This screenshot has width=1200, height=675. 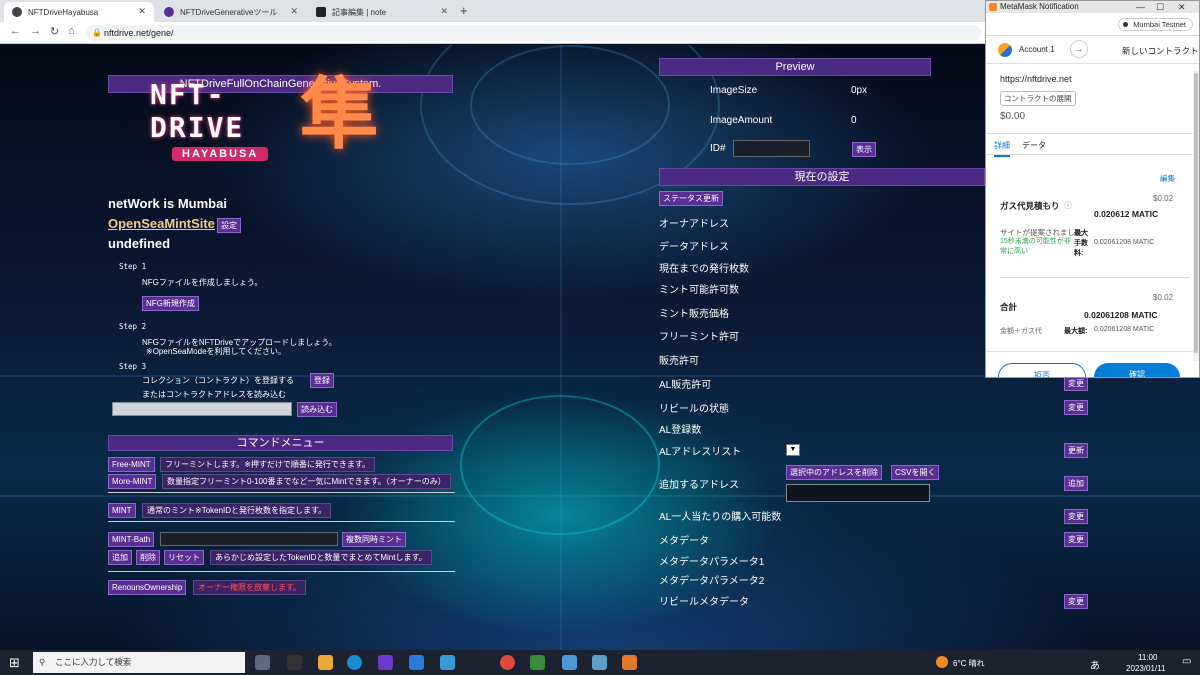 What do you see at coordinates (864, 149) in the screenshot?
I see `show-button: 表示` at bounding box center [864, 149].